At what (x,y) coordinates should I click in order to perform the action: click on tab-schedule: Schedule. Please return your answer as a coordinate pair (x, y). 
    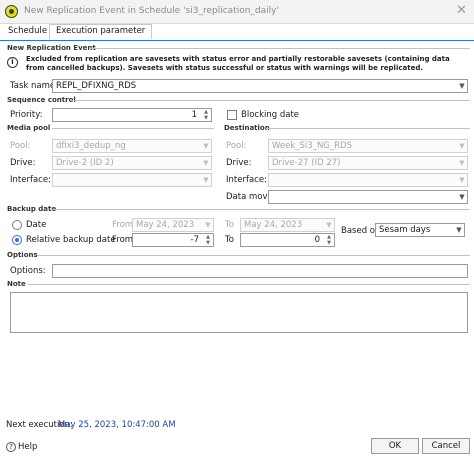
    Looking at the image, I should click on (27, 32).